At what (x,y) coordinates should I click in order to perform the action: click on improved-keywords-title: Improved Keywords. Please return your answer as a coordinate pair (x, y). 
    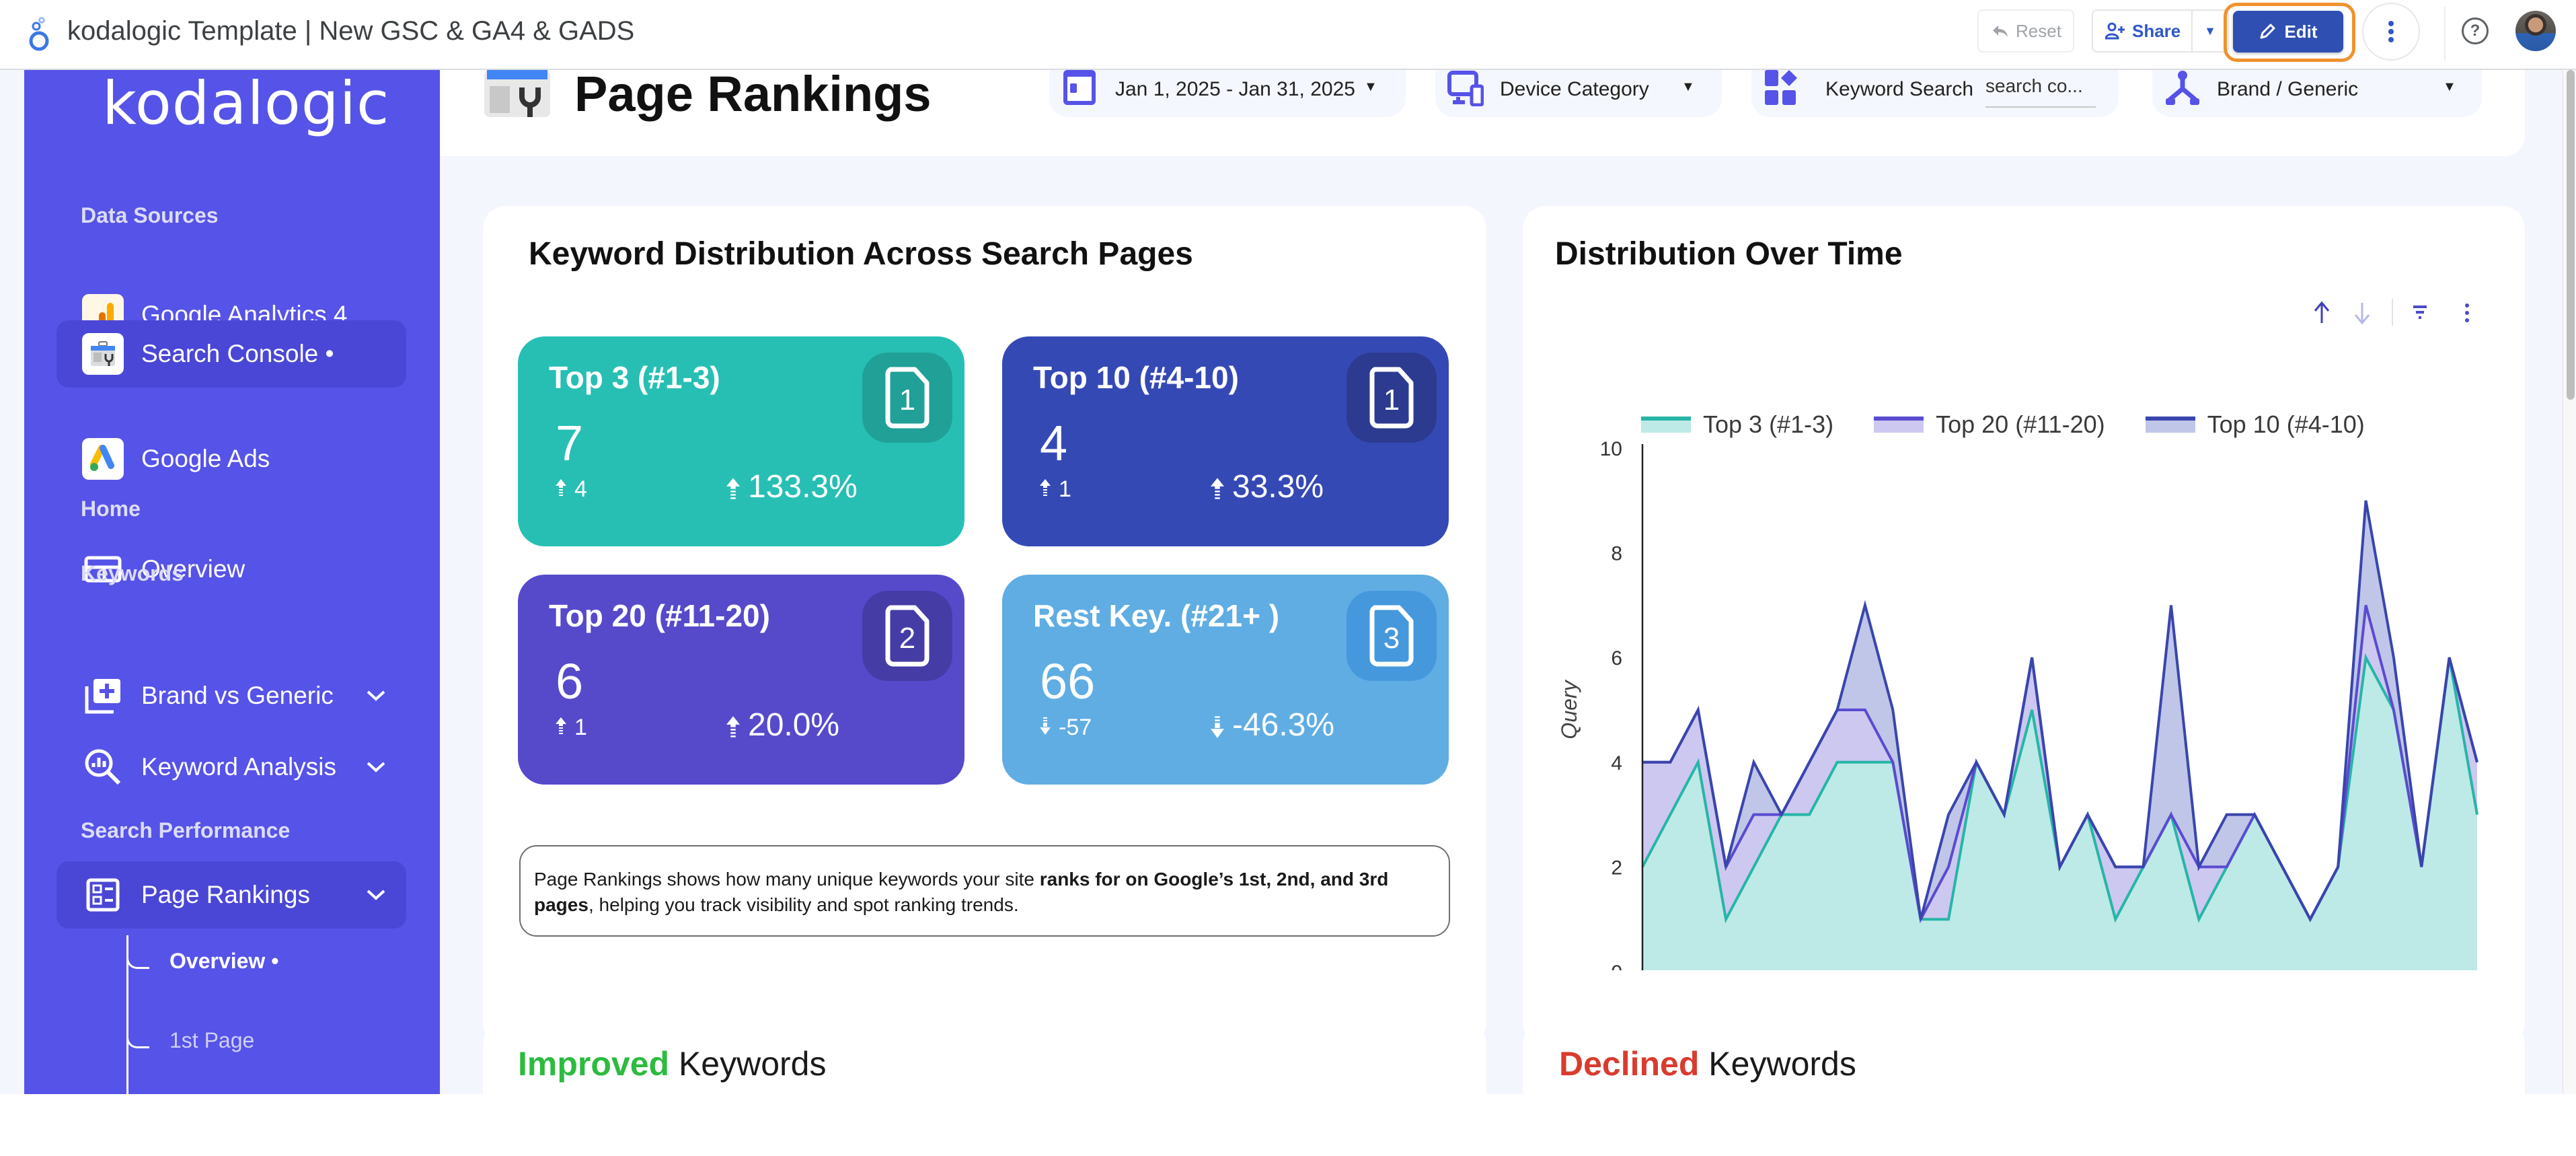
    Looking at the image, I should click on (672, 1063).